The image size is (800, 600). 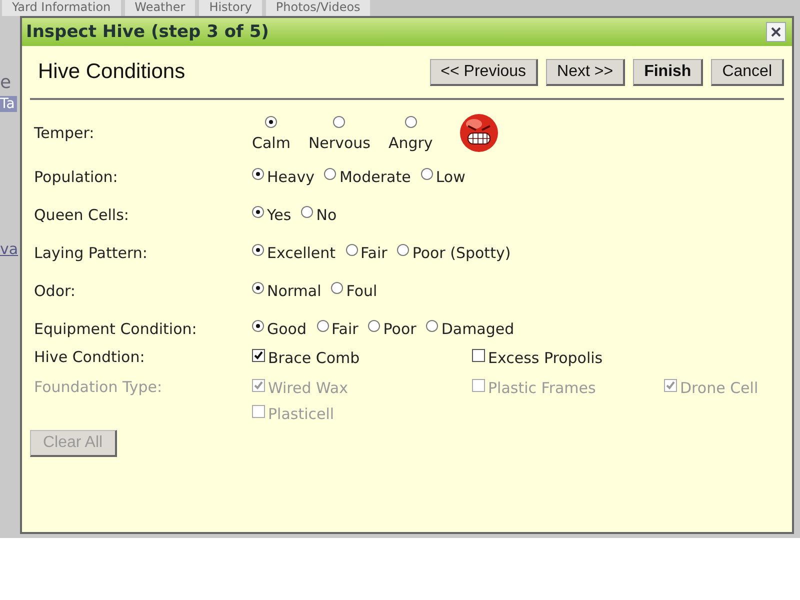 I want to click on dialog-button: Next >>, so click(x=586, y=72).